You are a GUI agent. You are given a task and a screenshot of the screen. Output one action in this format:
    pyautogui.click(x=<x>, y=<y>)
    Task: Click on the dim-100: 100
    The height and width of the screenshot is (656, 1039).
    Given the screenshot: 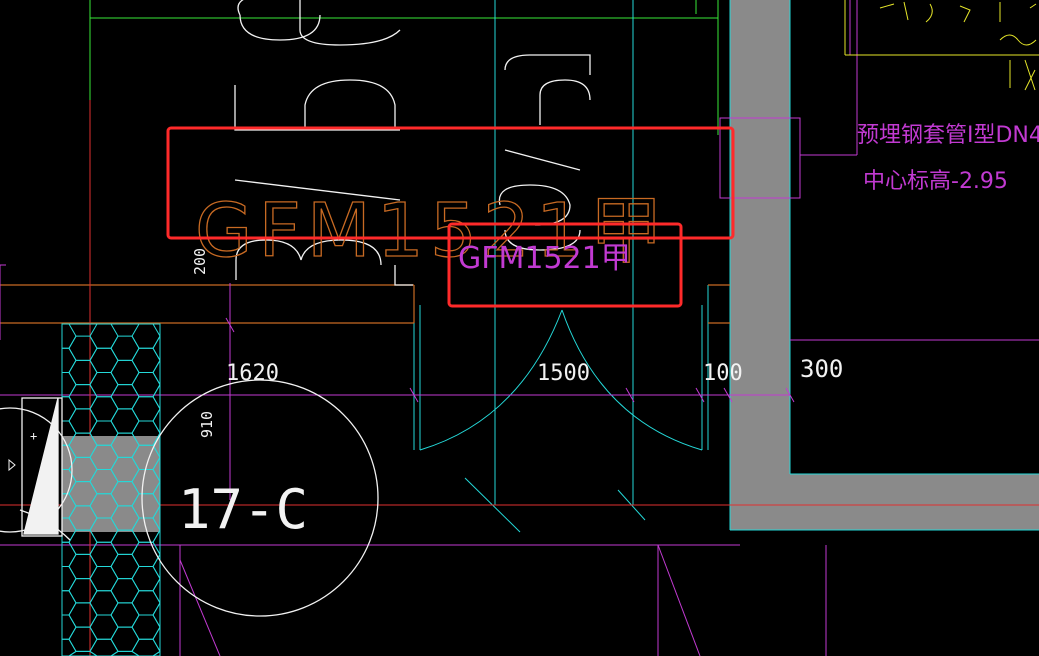 What is the action you would take?
    pyautogui.click(x=723, y=373)
    